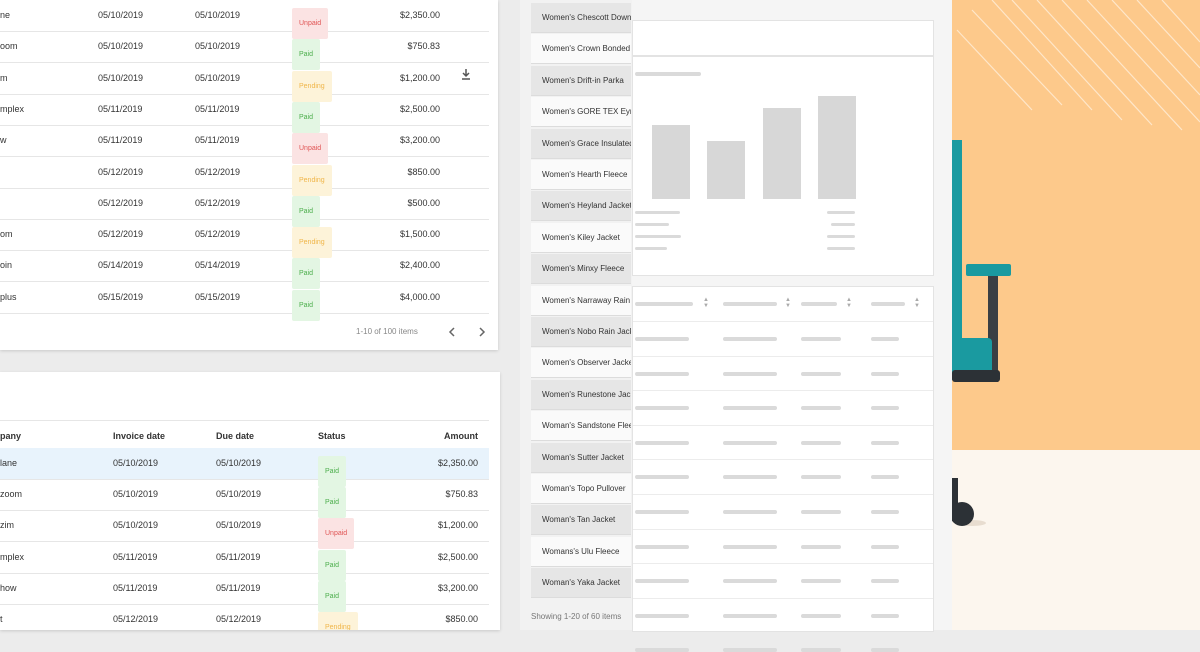 The height and width of the screenshot is (652, 1200). Describe the element at coordinates (419, 296) in the screenshot. I see `cell-amount: $4,000.00` at that location.